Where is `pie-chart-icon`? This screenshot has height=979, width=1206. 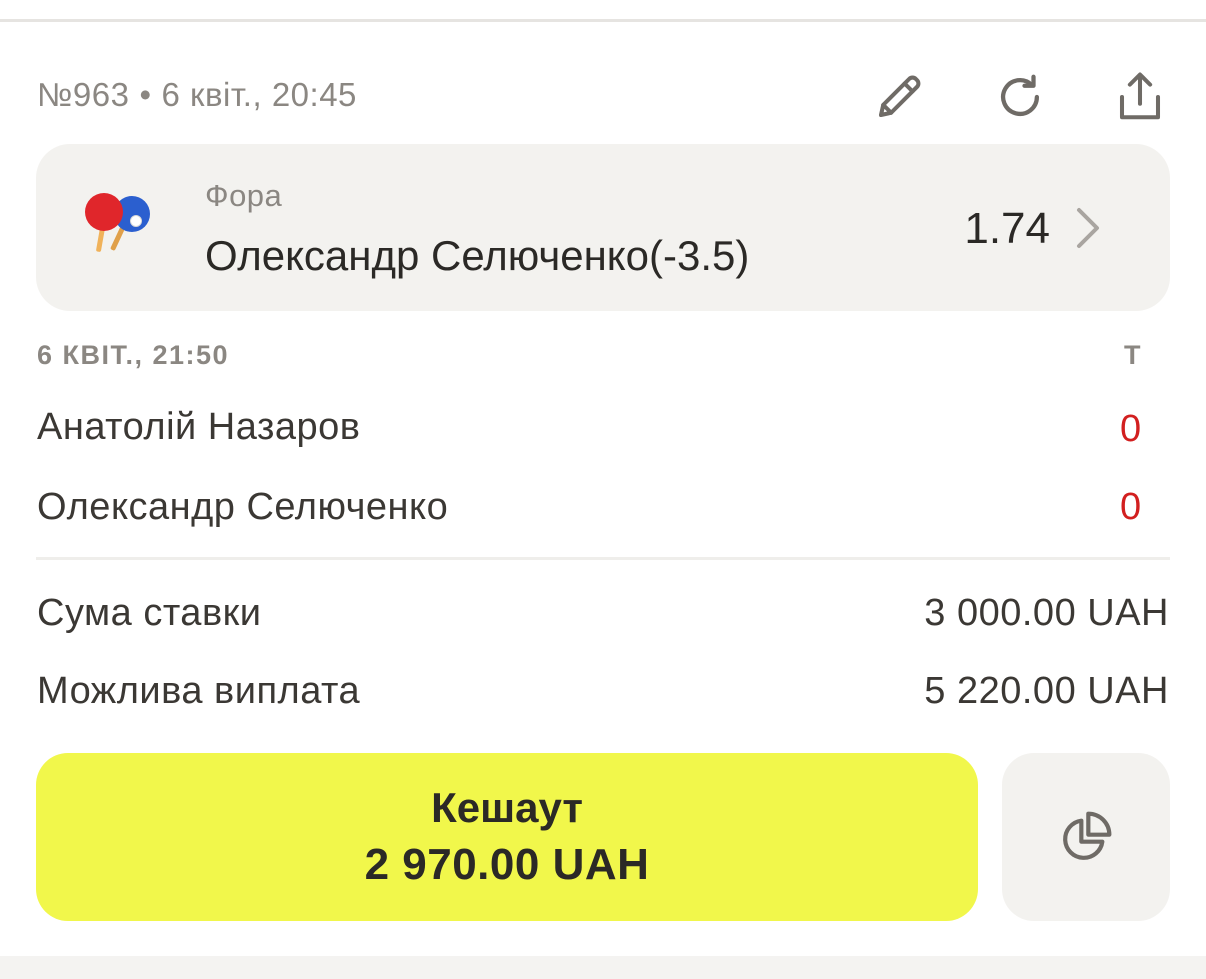 pie-chart-icon is located at coordinates (1087, 835).